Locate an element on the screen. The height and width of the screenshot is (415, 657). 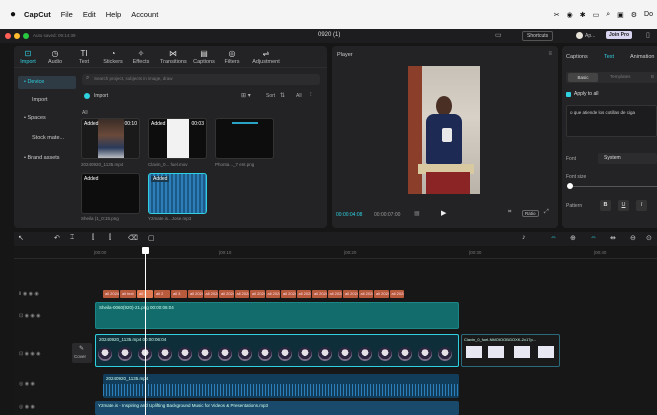
subtab-bubble: B is located at coordinates (652, 76).